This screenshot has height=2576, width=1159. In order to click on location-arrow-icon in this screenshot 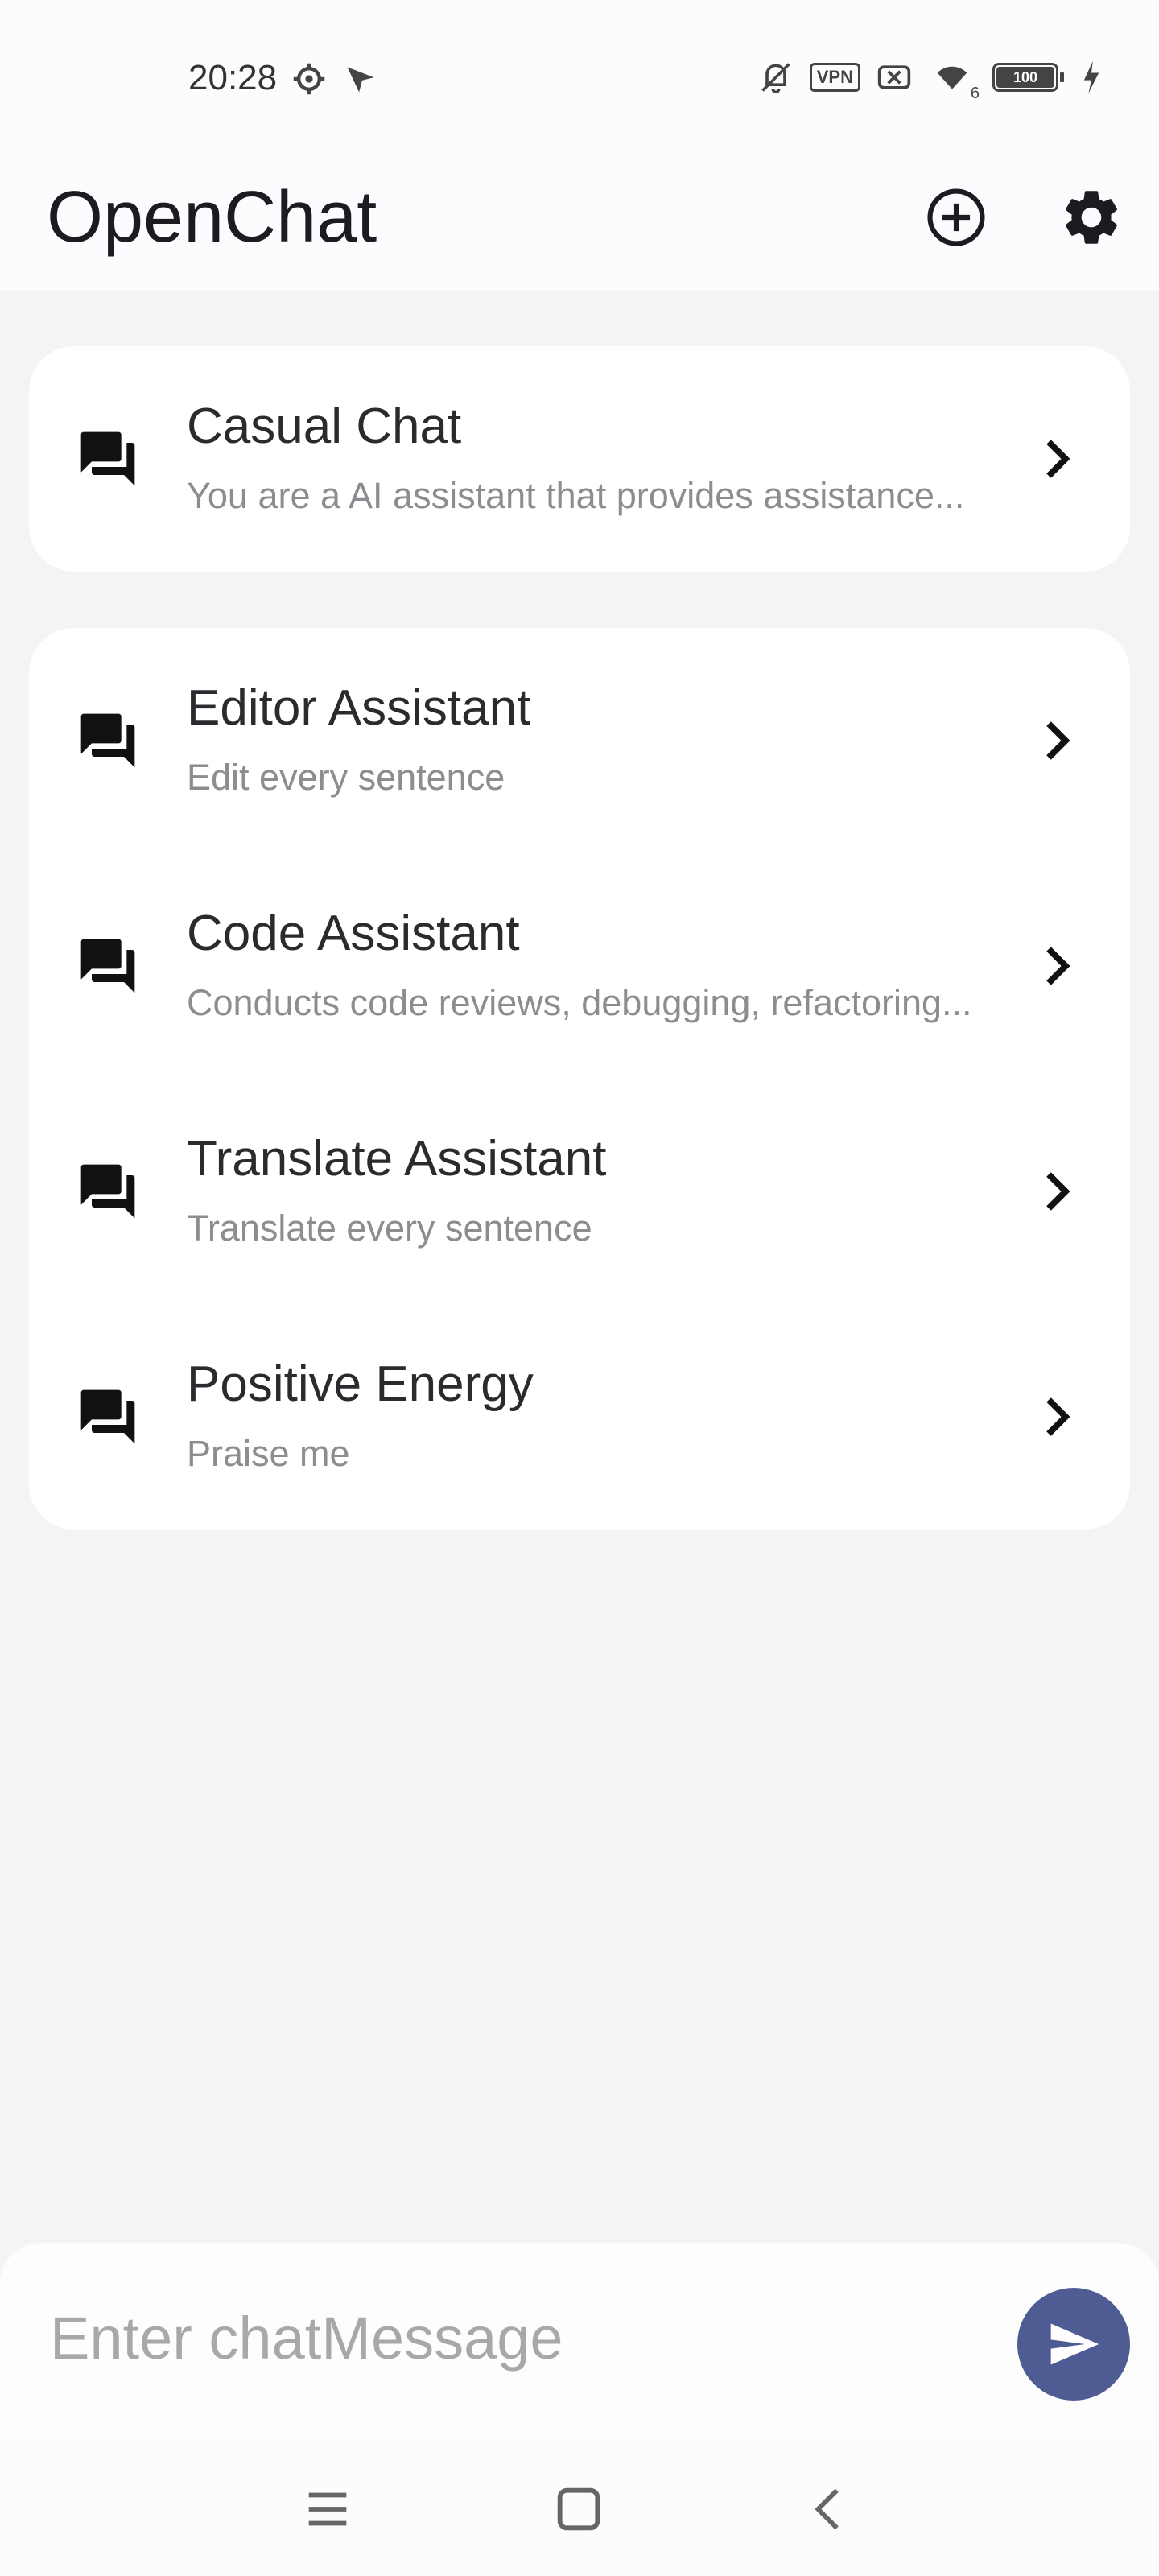, I will do `click(360, 79)`.